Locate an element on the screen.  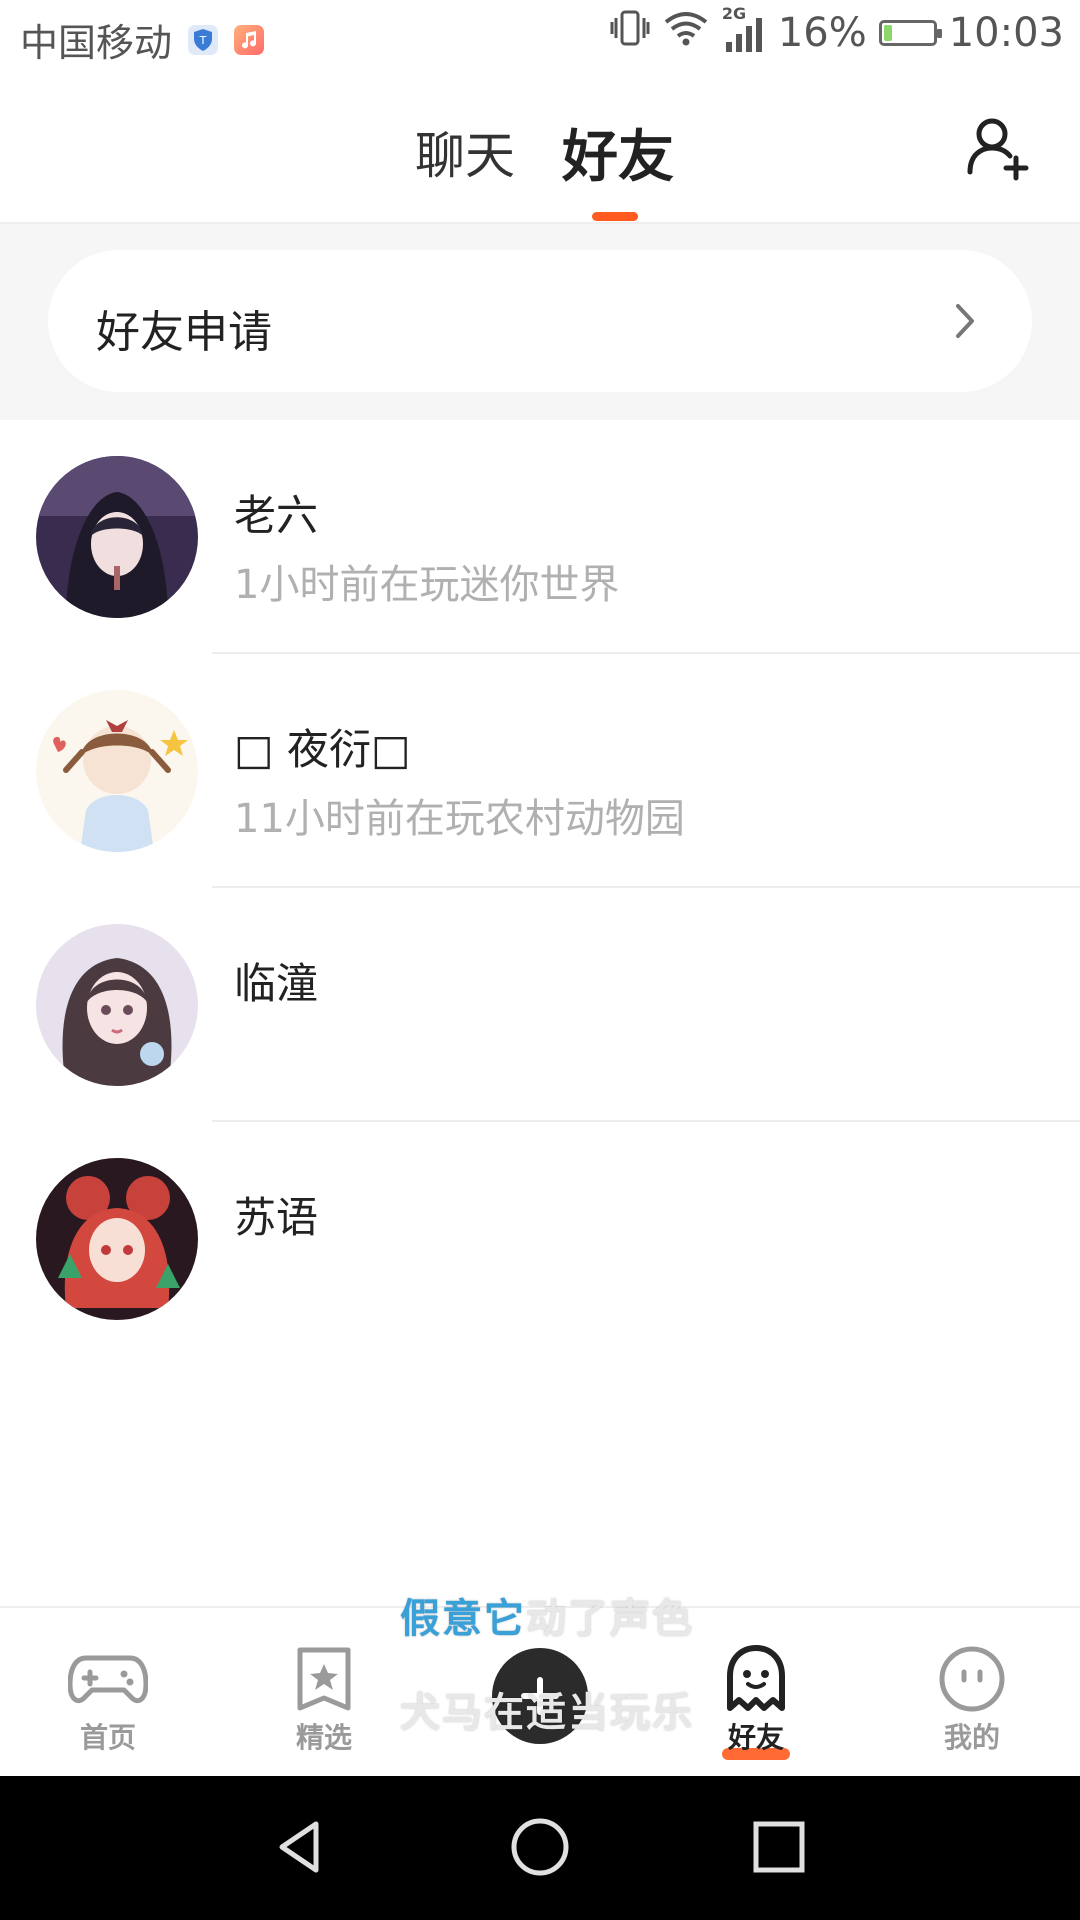
friend-name: 苏语 is located at coordinates (276, 1217).